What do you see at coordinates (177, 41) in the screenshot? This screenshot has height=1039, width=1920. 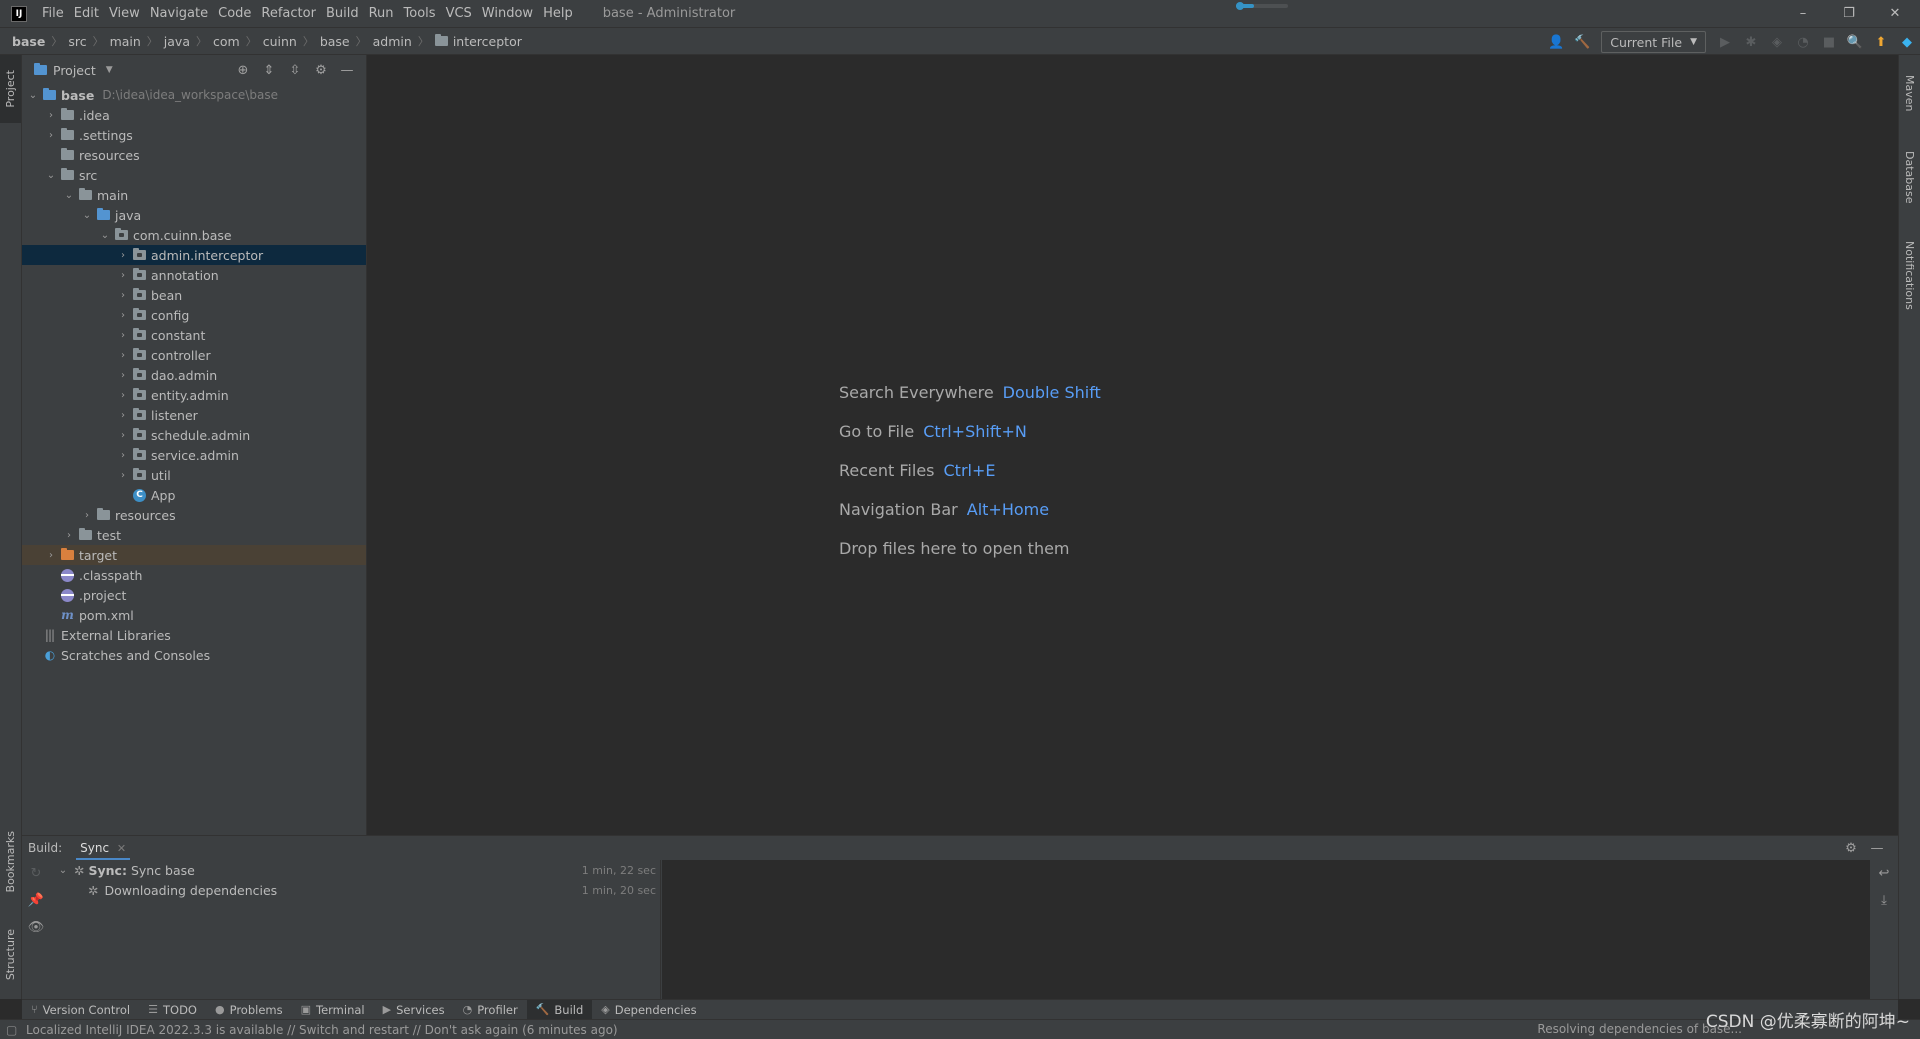 I see `breadcrumb-java: java` at bounding box center [177, 41].